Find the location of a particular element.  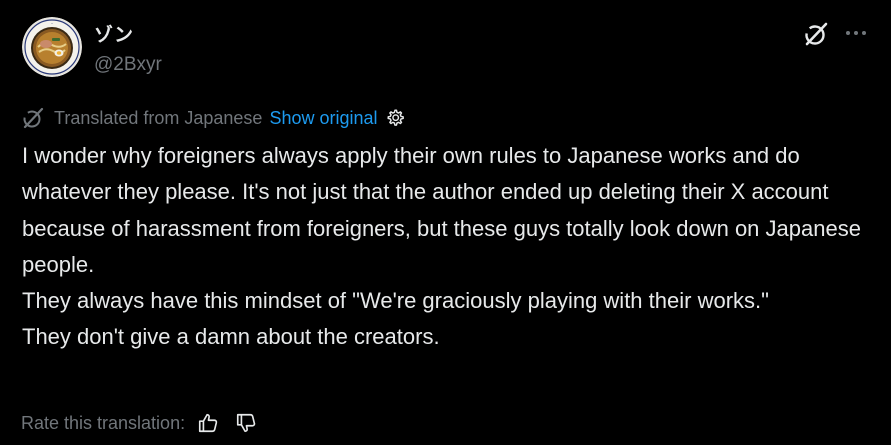

more-button is located at coordinates (856, 34).